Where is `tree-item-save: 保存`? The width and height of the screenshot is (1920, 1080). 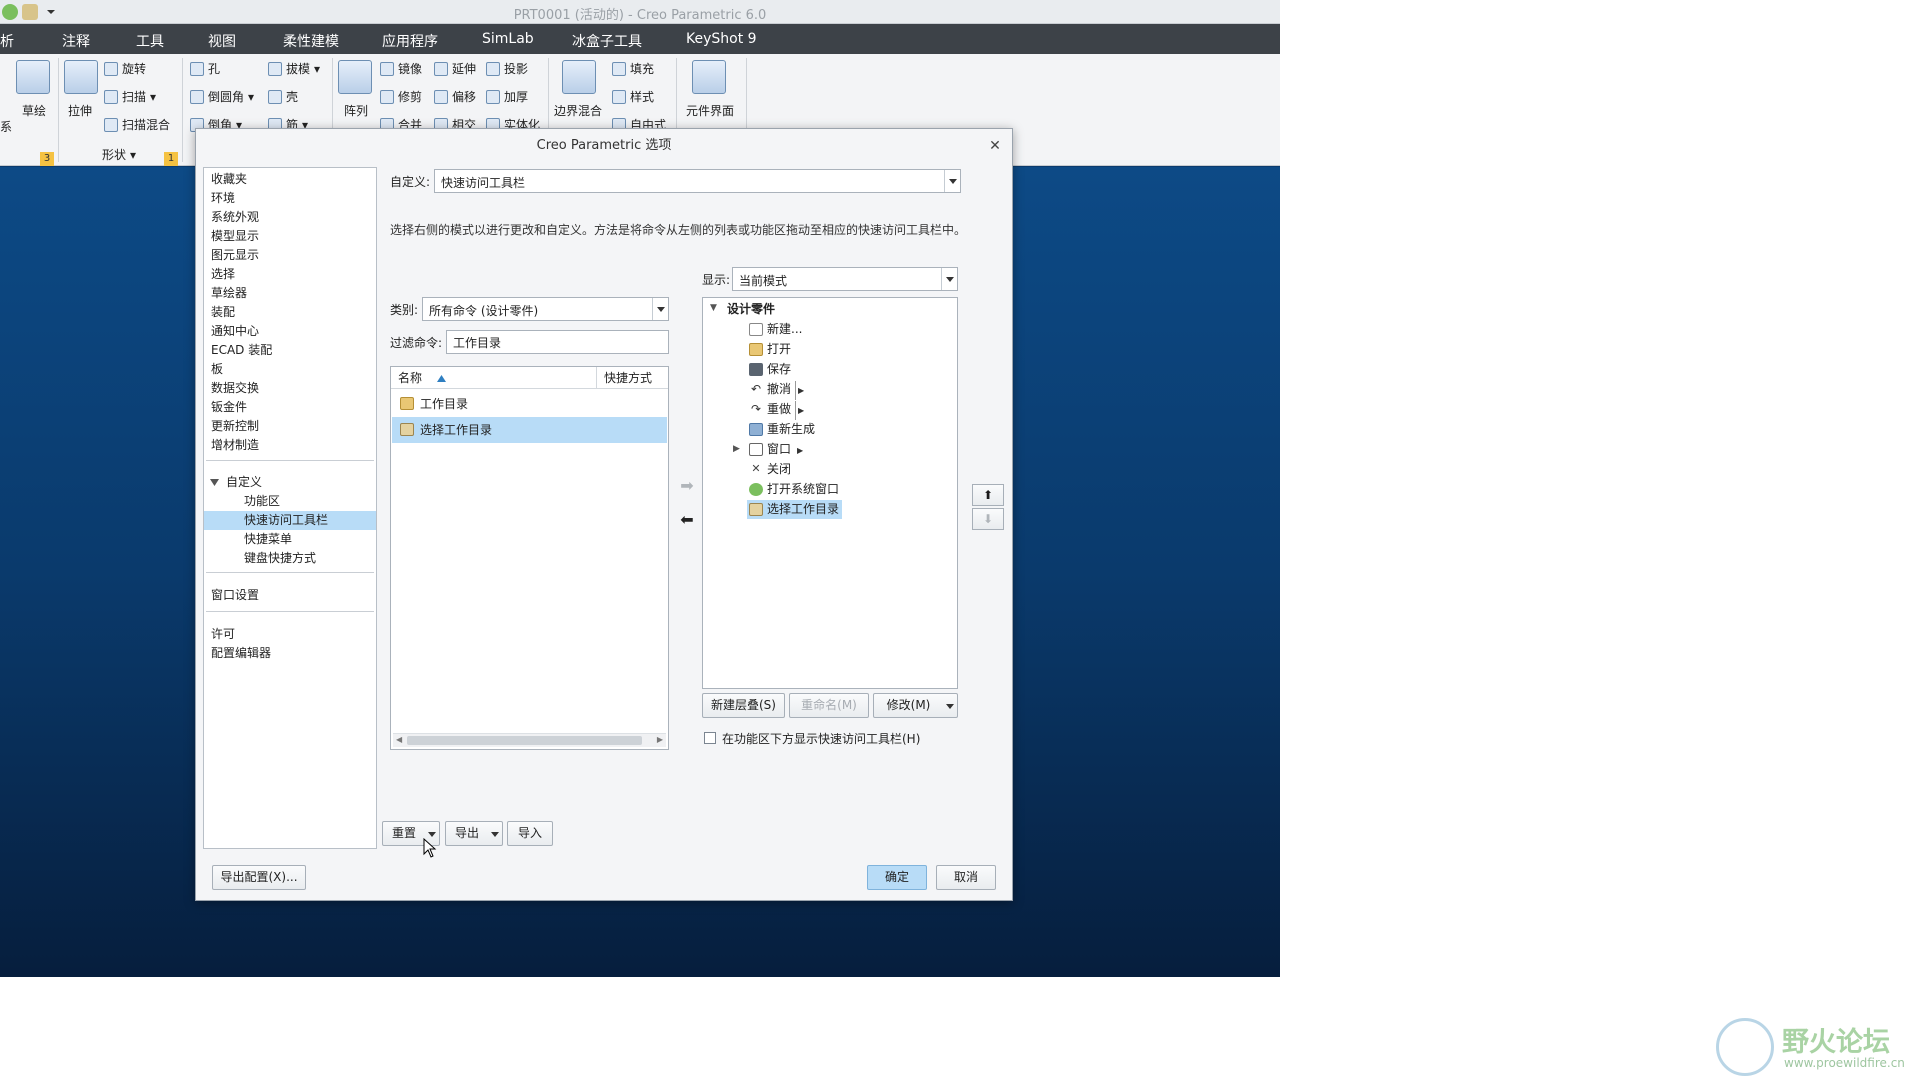 tree-item-save: 保存 is located at coordinates (769, 369).